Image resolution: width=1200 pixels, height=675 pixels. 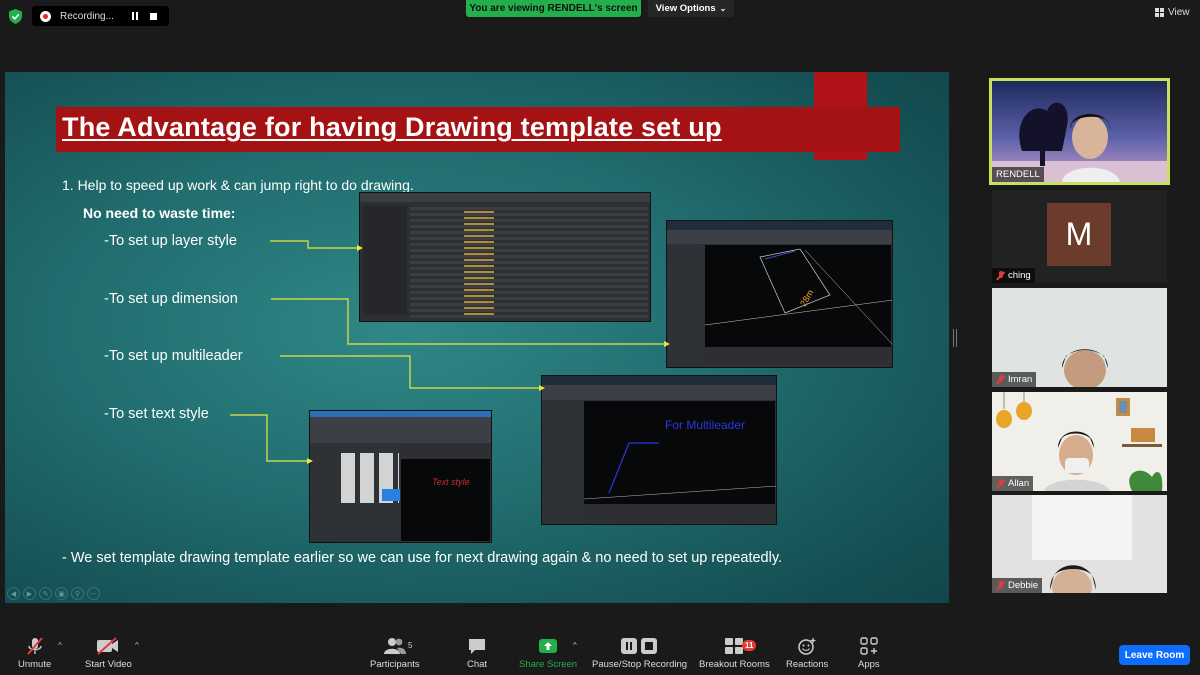 What do you see at coordinates (734, 652) in the screenshot?
I see `breakout-rooms-button: Breakout Rooms` at bounding box center [734, 652].